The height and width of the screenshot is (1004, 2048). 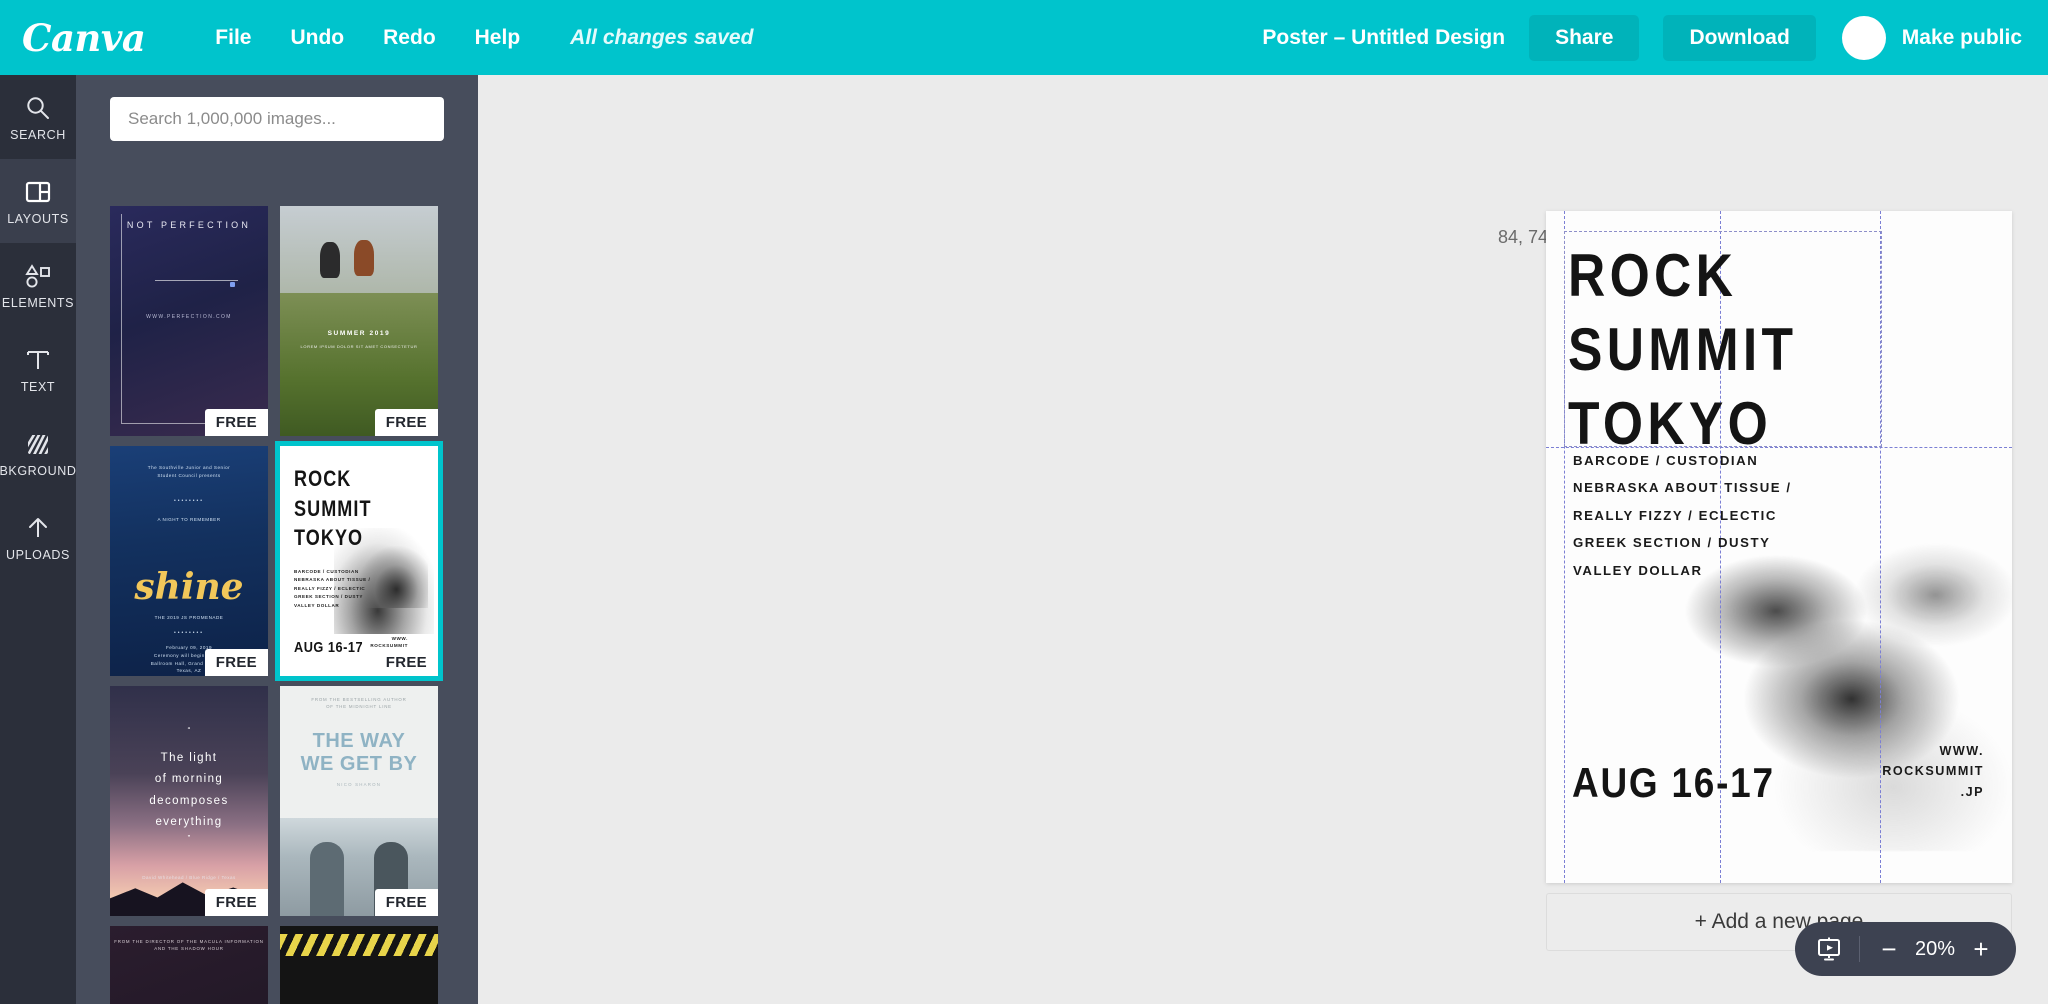 What do you see at coordinates (1859, 949) in the screenshot?
I see `zoom-divider` at bounding box center [1859, 949].